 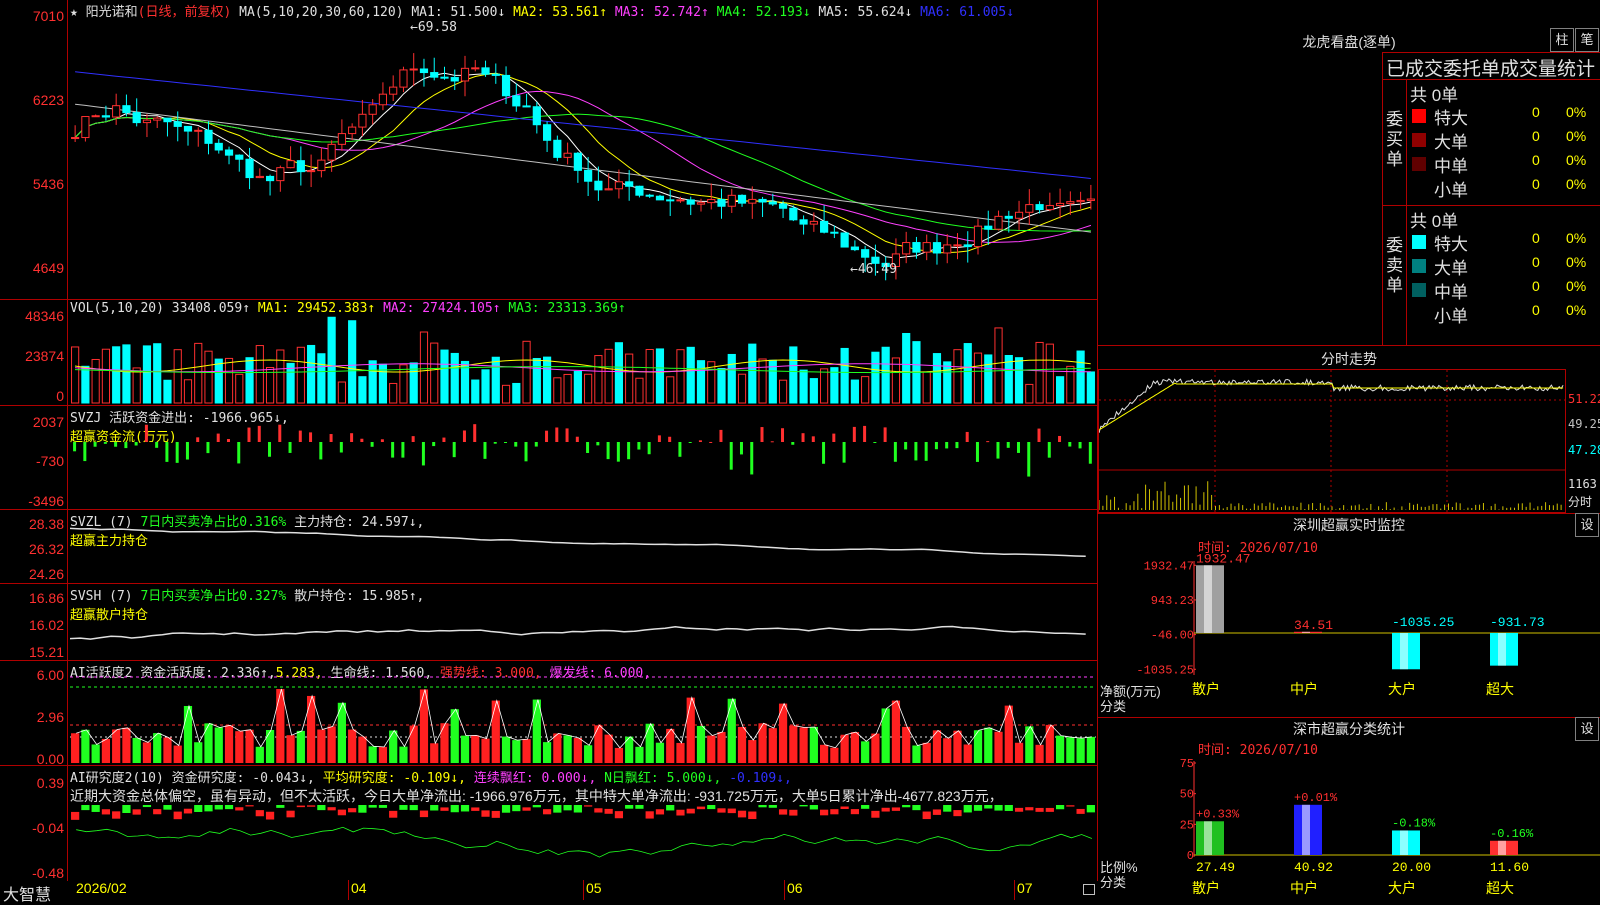 What do you see at coordinates (583, 843) in the screenshot?
I see `research-chart` at bounding box center [583, 843].